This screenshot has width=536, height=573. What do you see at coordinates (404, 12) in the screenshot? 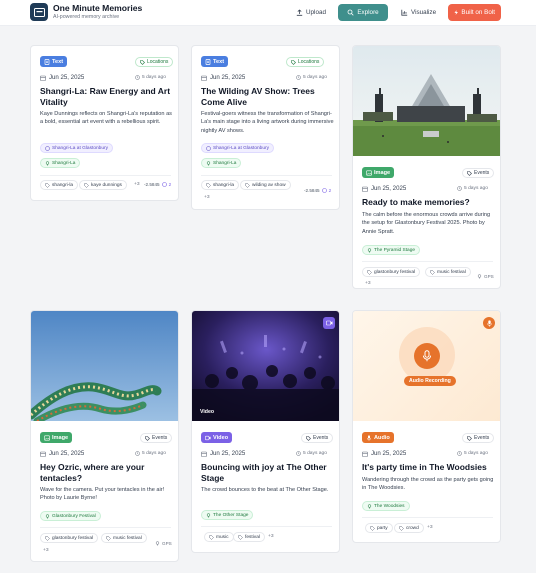
I see `chart-icon` at bounding box center [404, 12].